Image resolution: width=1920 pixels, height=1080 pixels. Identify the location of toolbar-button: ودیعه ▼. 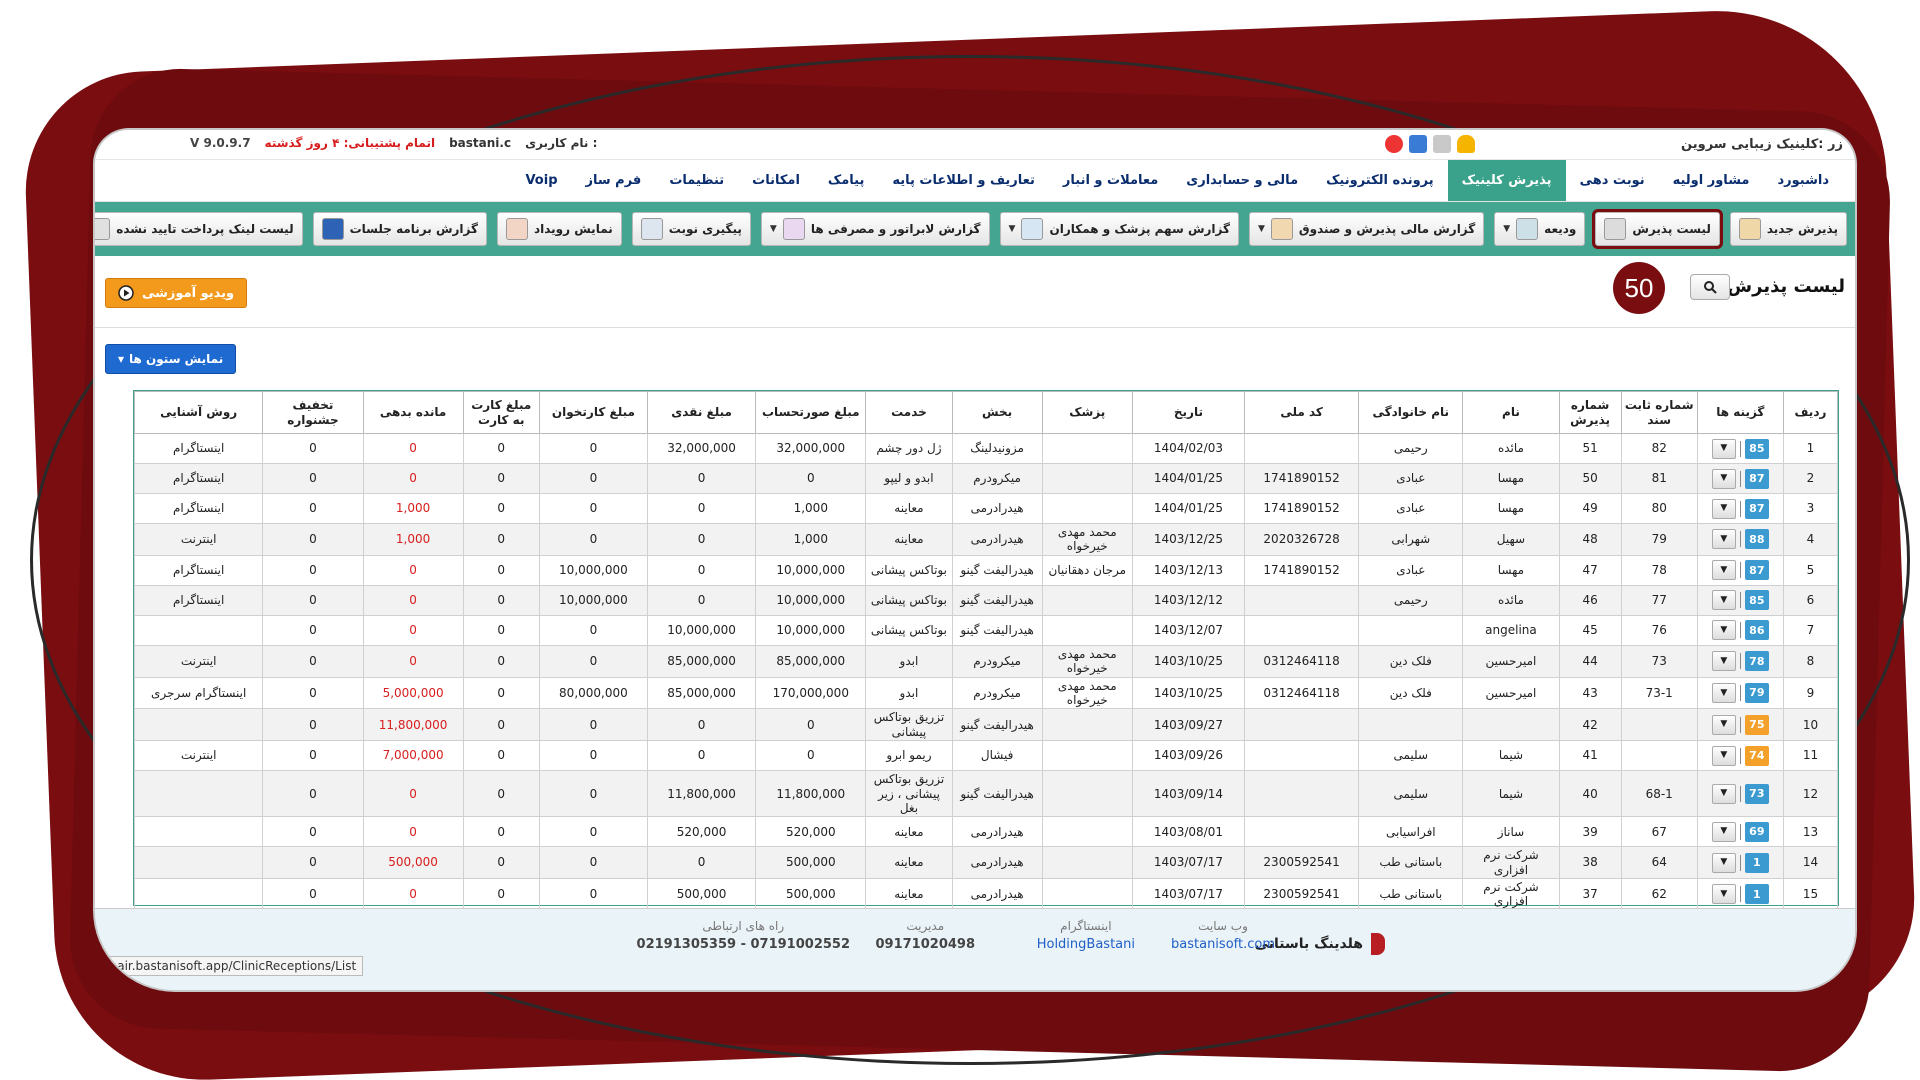
(1540, 229).